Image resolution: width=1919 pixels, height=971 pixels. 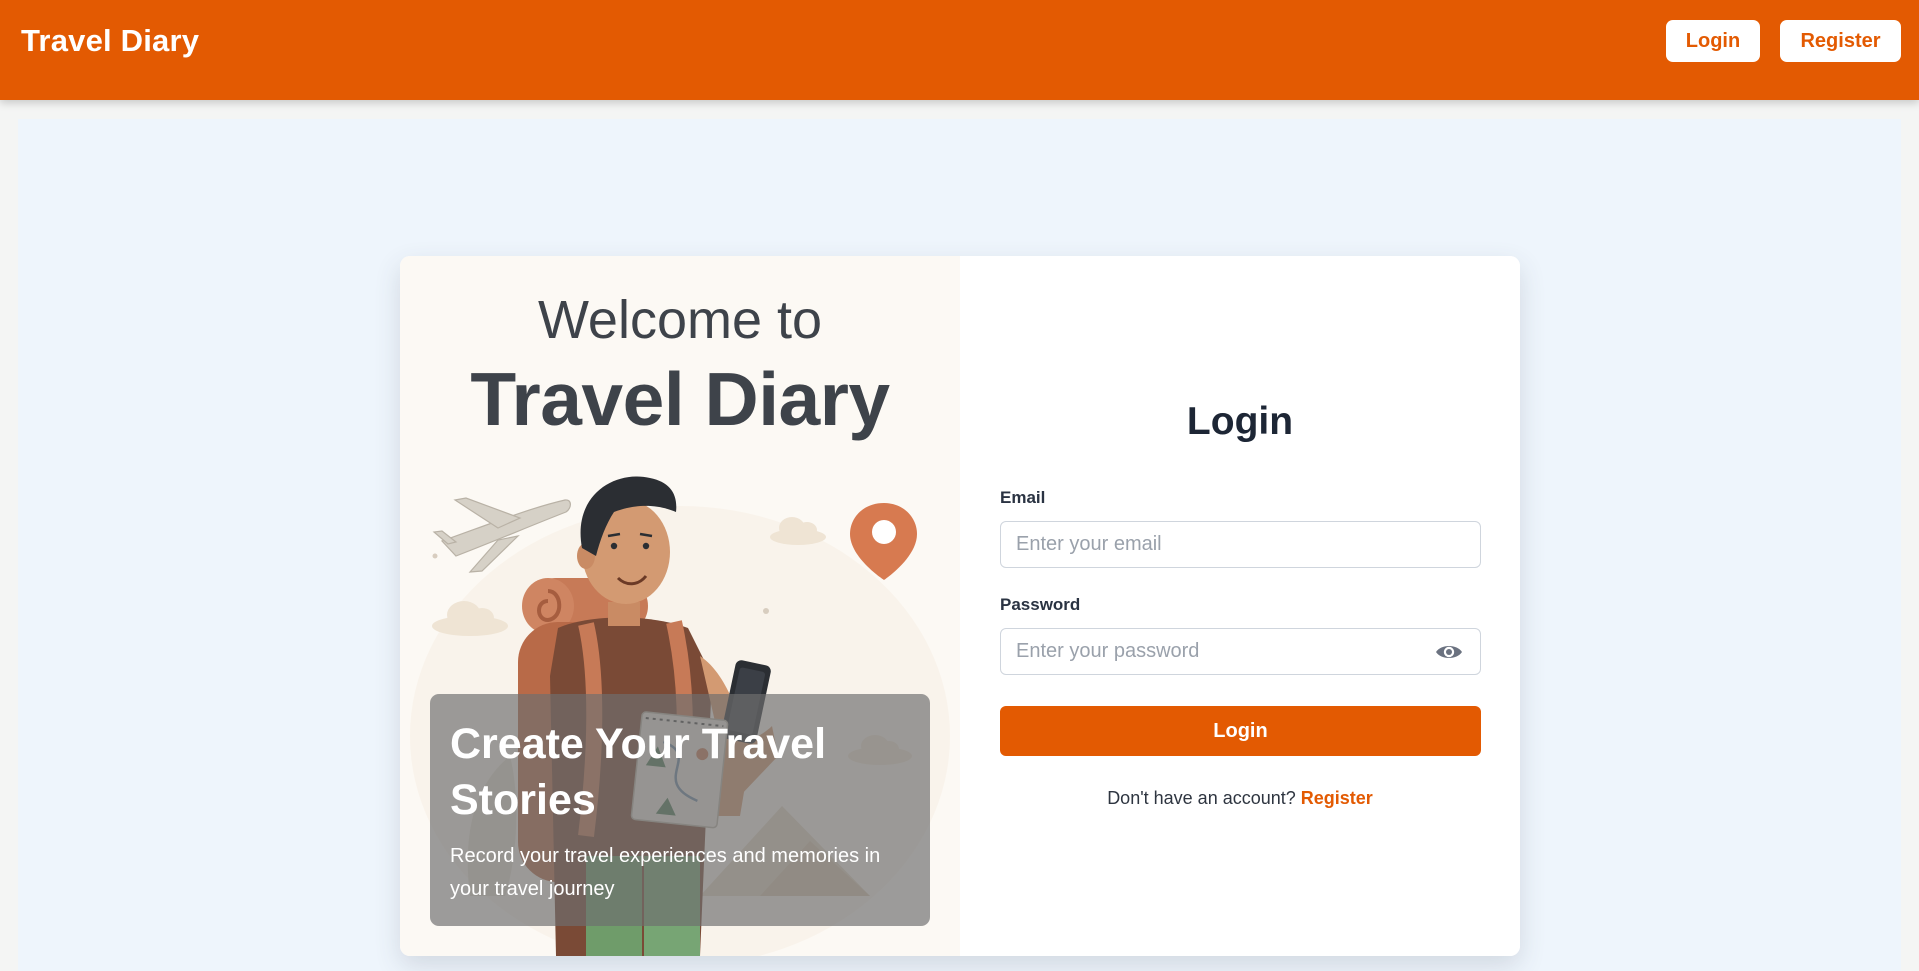 What do you see at coordinates (1240, 421) in the screenshot?
I see `login-title: Login` at bounding box center [1240, 421].